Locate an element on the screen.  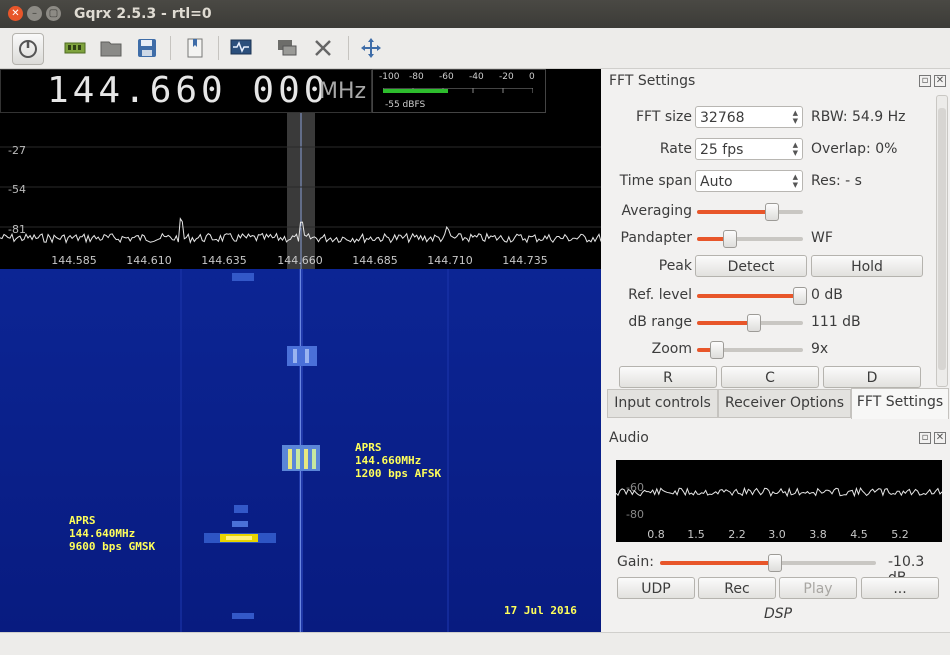
dsp-button is located at coordinates (241, 48).